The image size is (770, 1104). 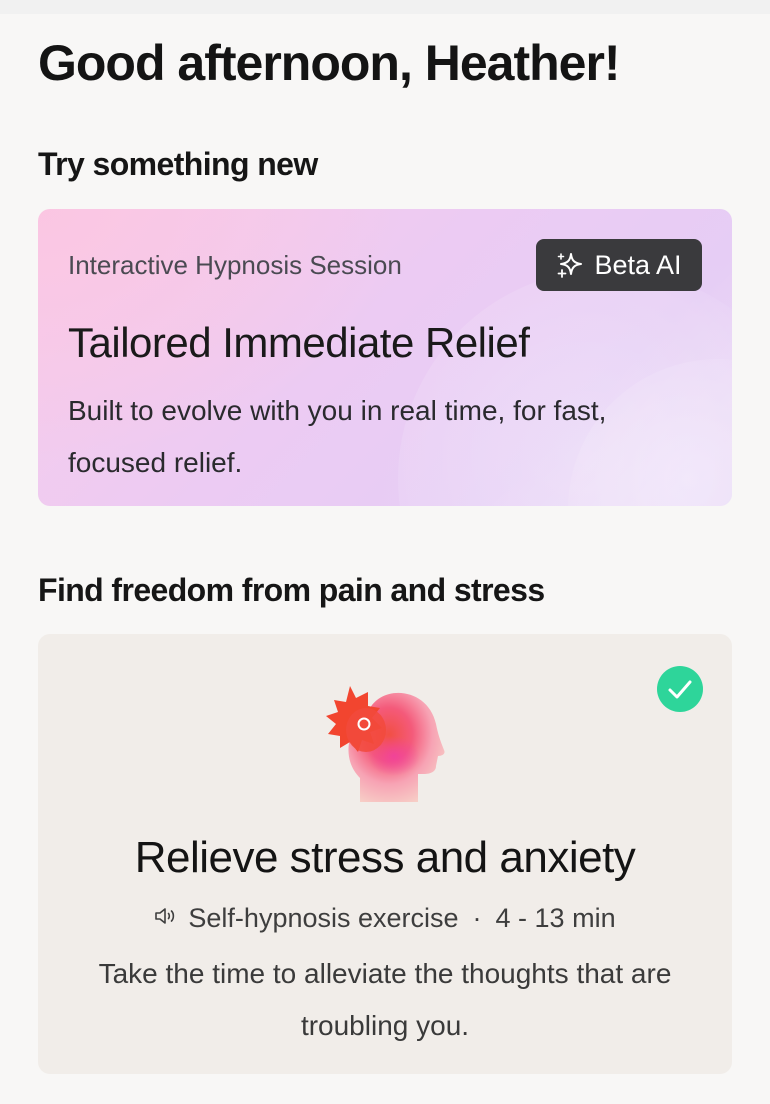 I want to click on sparkles-icon, so click(x=570, y=265).